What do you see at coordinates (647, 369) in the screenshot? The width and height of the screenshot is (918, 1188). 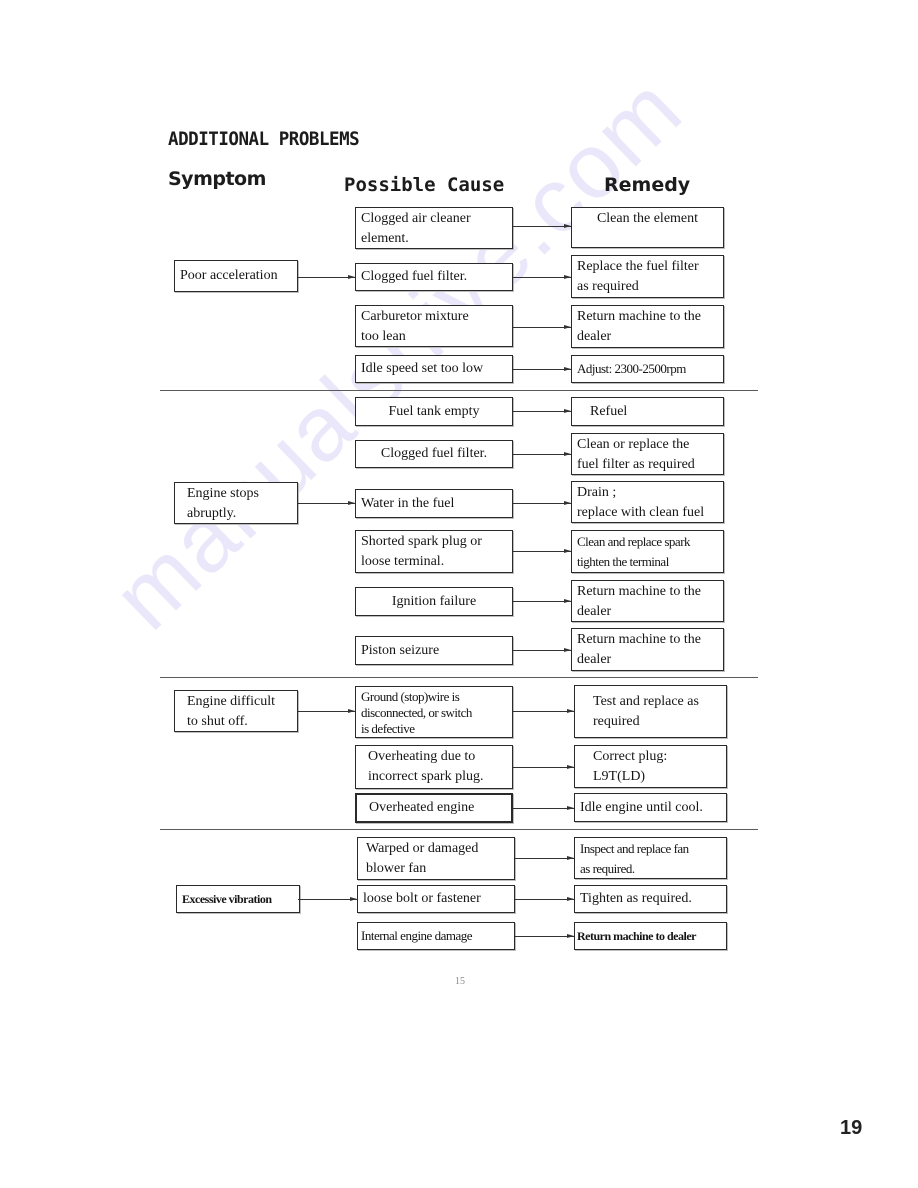 I see `remedy-box: Adjust: 2300-2500rpm` at bounding box center [647, 369].